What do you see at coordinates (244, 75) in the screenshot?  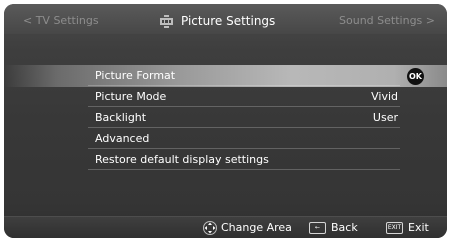 I see `menu-item-picture-format: Picture Format` at bounding box center [244, 75].